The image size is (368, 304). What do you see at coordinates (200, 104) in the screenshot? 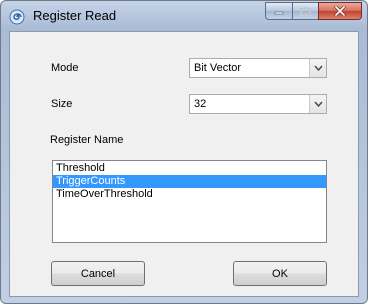
I see `size-value: 32` at bounding box center [200, 104].